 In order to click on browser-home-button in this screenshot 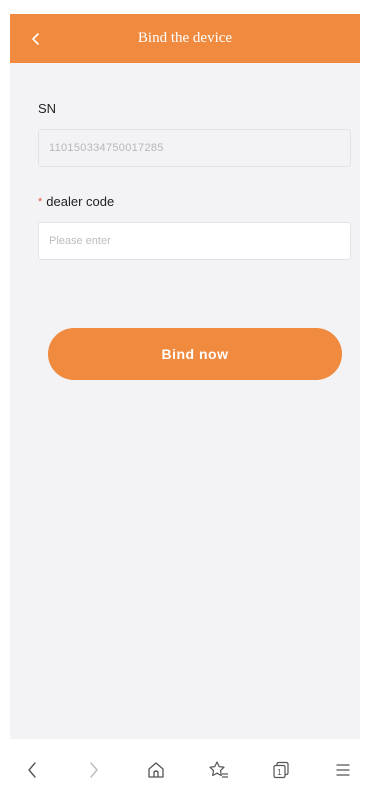, I will do `click(156, 770)`.